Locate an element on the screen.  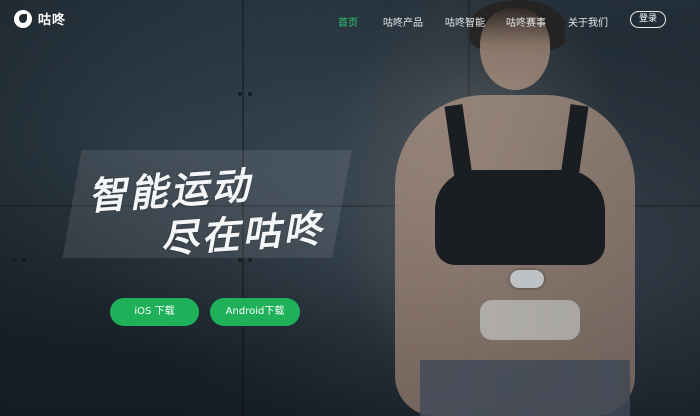
brand-name: 咕咚 is located at coordinates (52, 20).